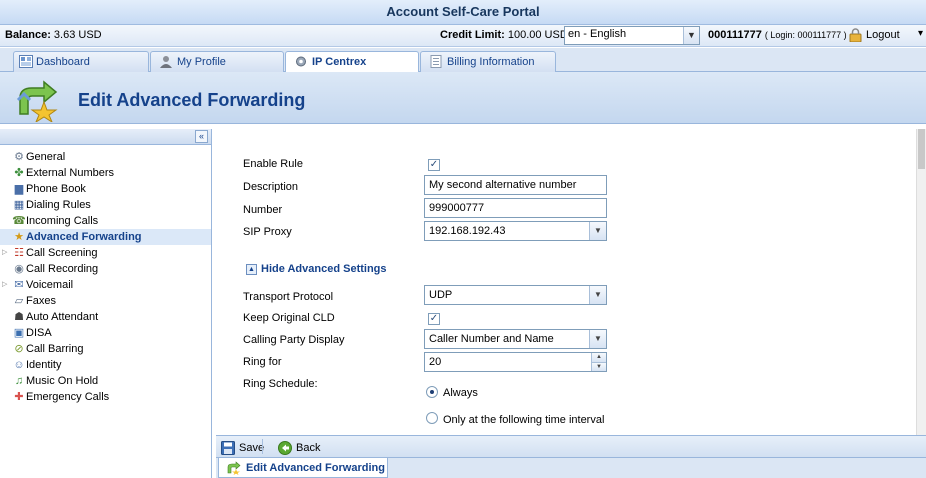 The height and width of the screenshot is (478, 926). What do you see at coordinates (63, 62) in the screenshot?
I see `tab-label: Dashboard` at bounding box center [63, 62].